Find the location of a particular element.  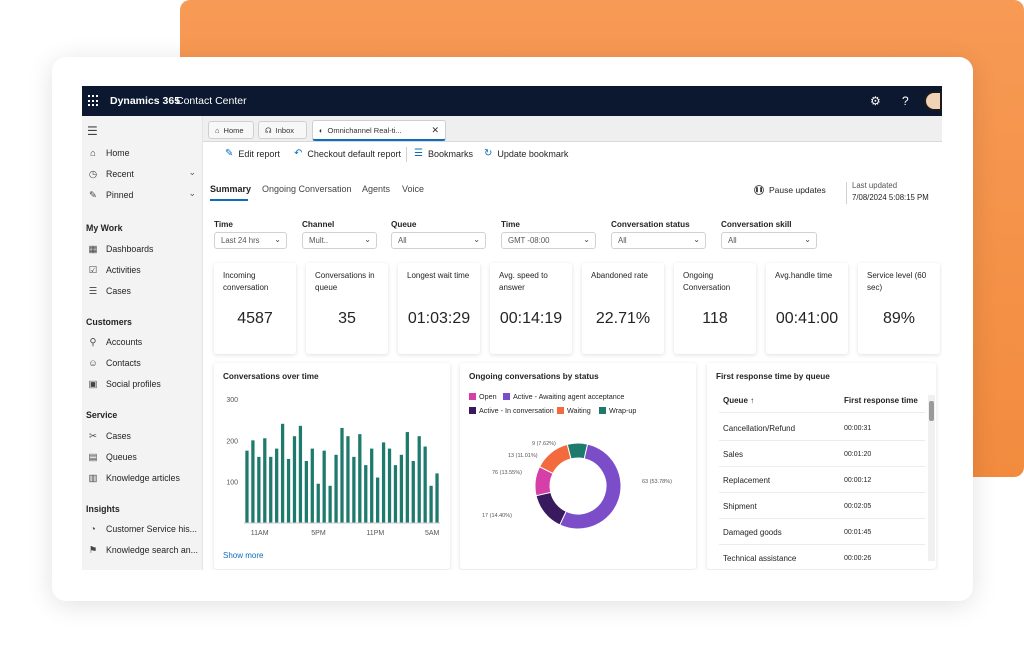

pause-updates-button: ❚❚ Pause updates is located at coordinates (790, 190).